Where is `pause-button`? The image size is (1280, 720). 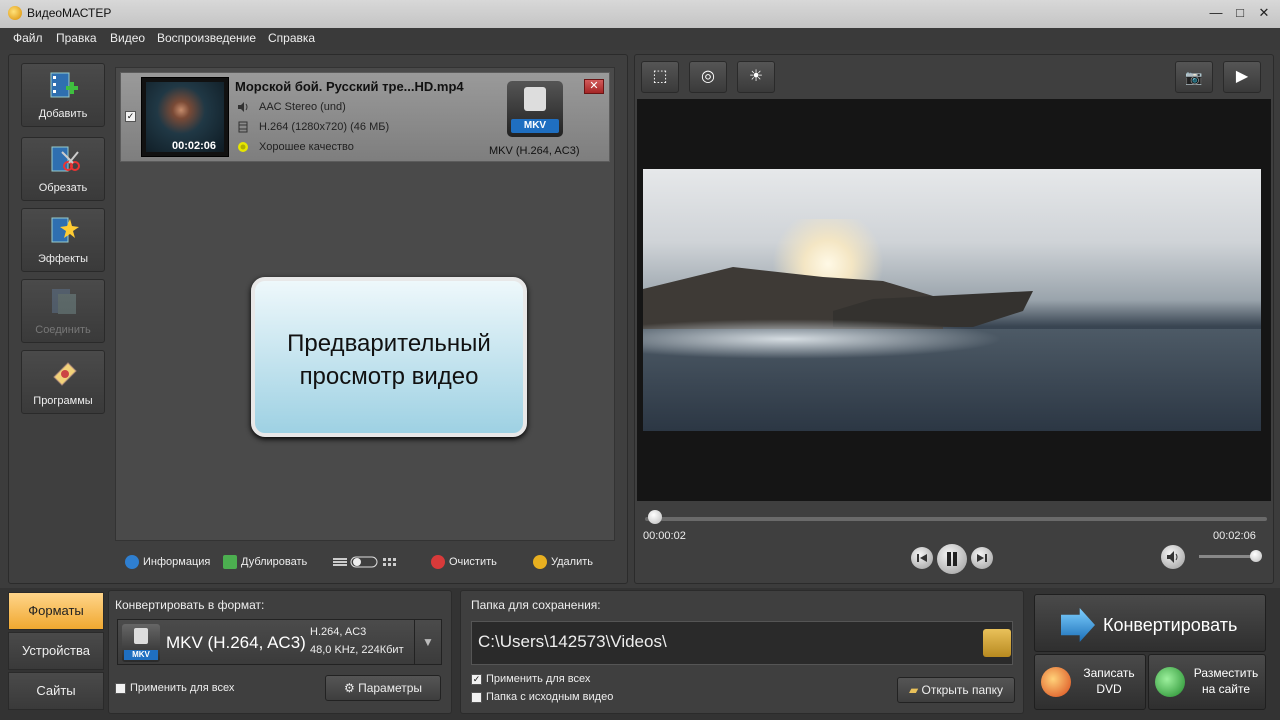 pause-button is located at coordinates (952, 559).